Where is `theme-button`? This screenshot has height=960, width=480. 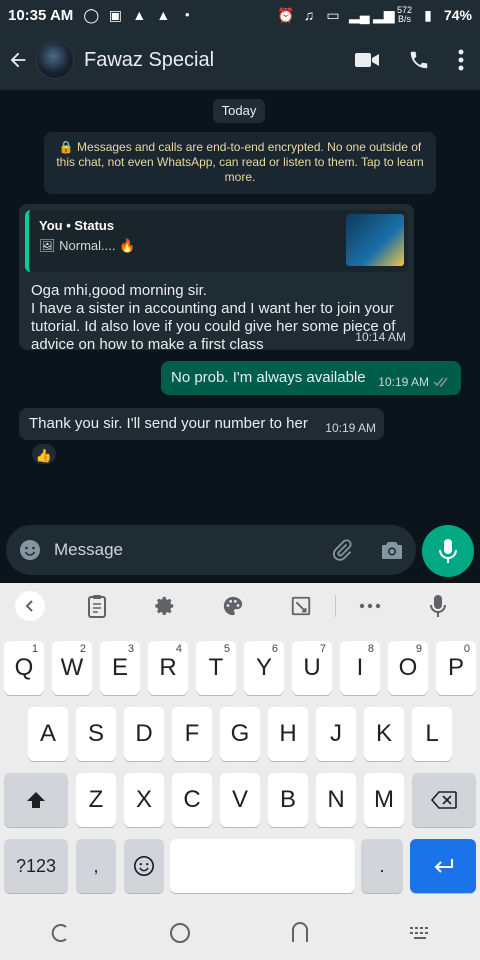
theme-button is located at coordinates (233, 606).